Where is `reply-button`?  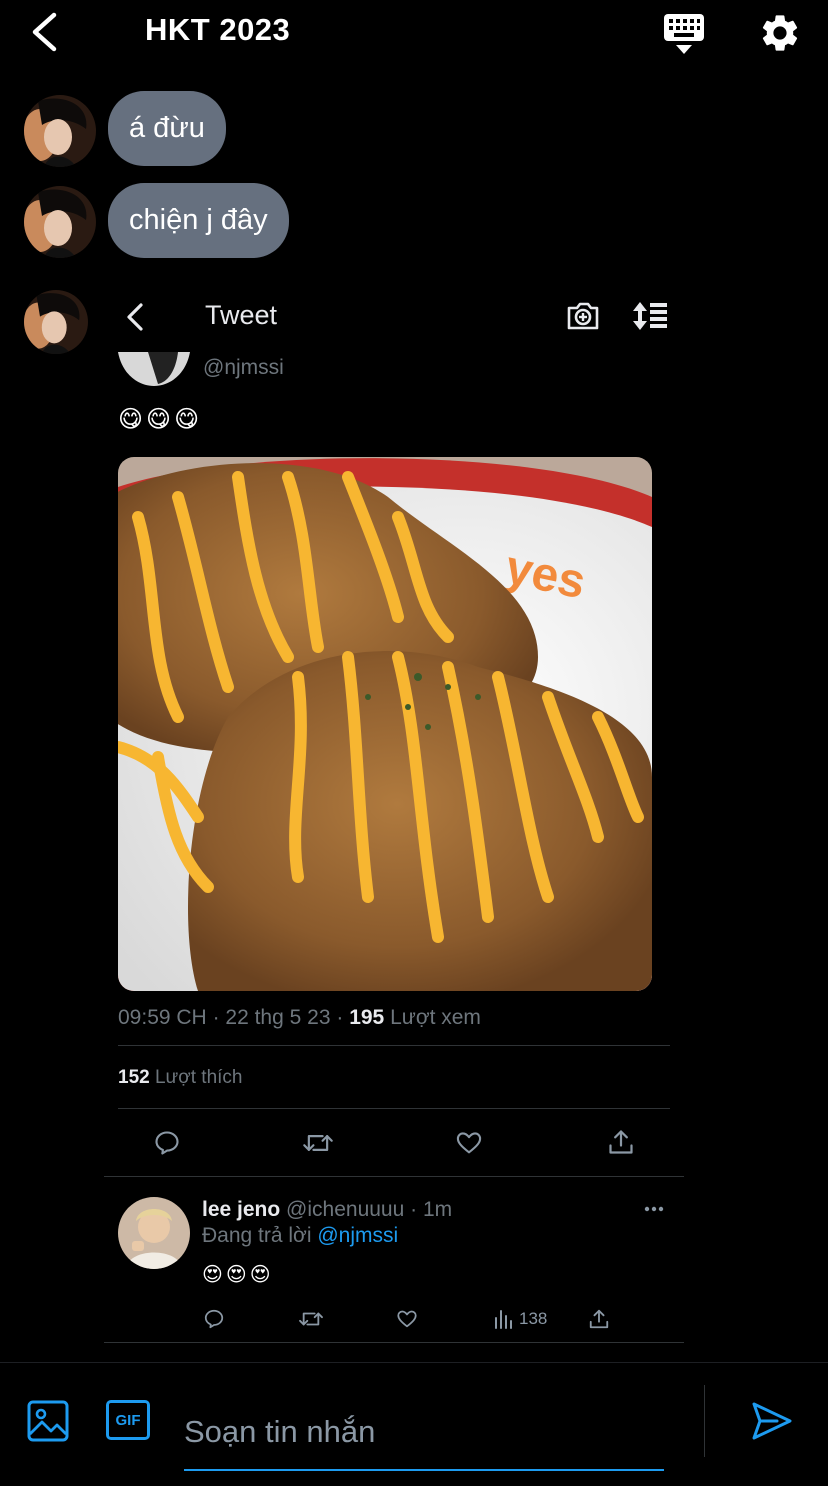 reply-button is located at coordinates (167, 1143).